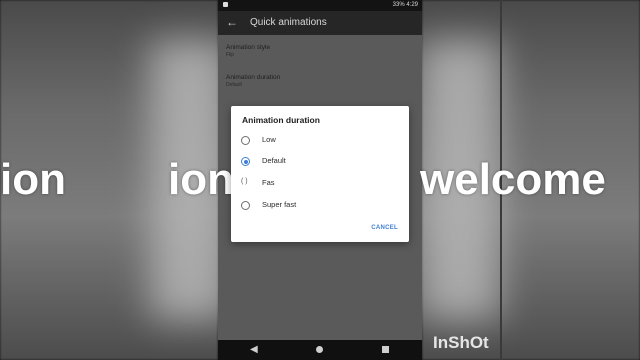 This screenshot has width=640, height=360. I want to click on option-label: Fas, so click(268, 182).